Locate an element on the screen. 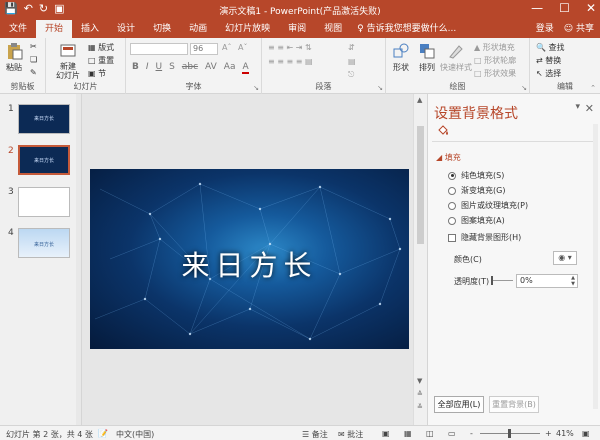 The image size is (600, 440). scroll-thumb is located at coordinates (420, 185).